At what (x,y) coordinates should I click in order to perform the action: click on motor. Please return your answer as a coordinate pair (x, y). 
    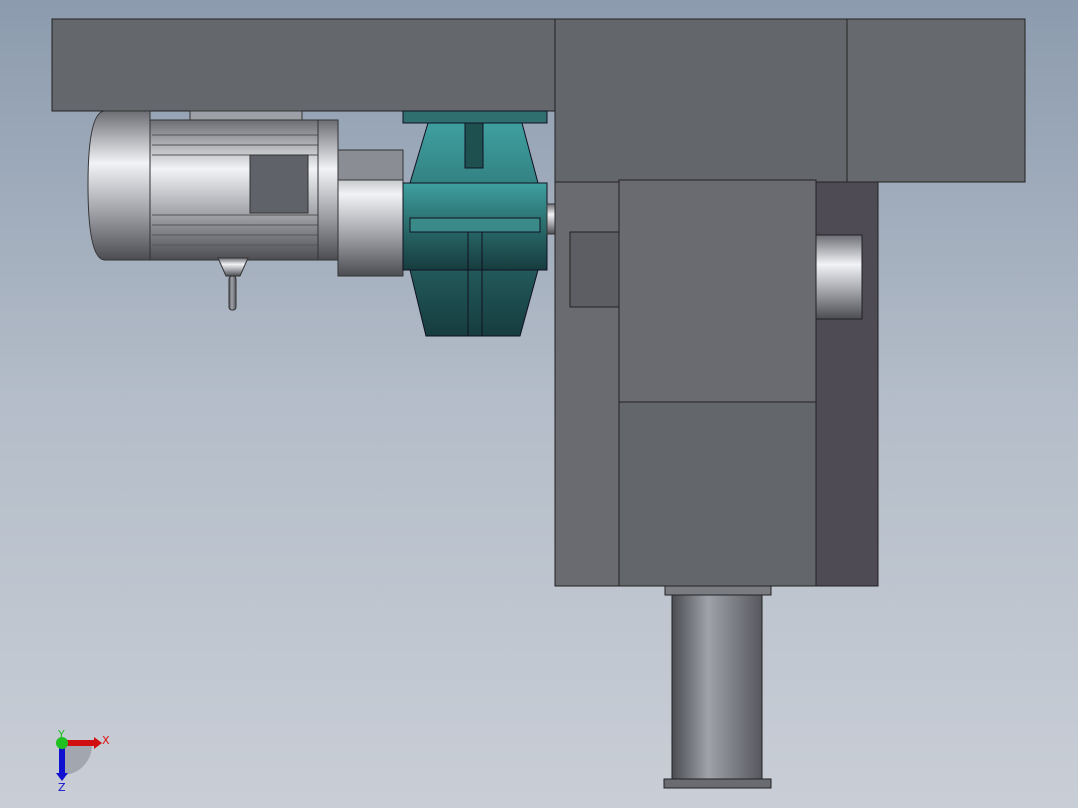
    Looking at the image, I should click on (213, 210).